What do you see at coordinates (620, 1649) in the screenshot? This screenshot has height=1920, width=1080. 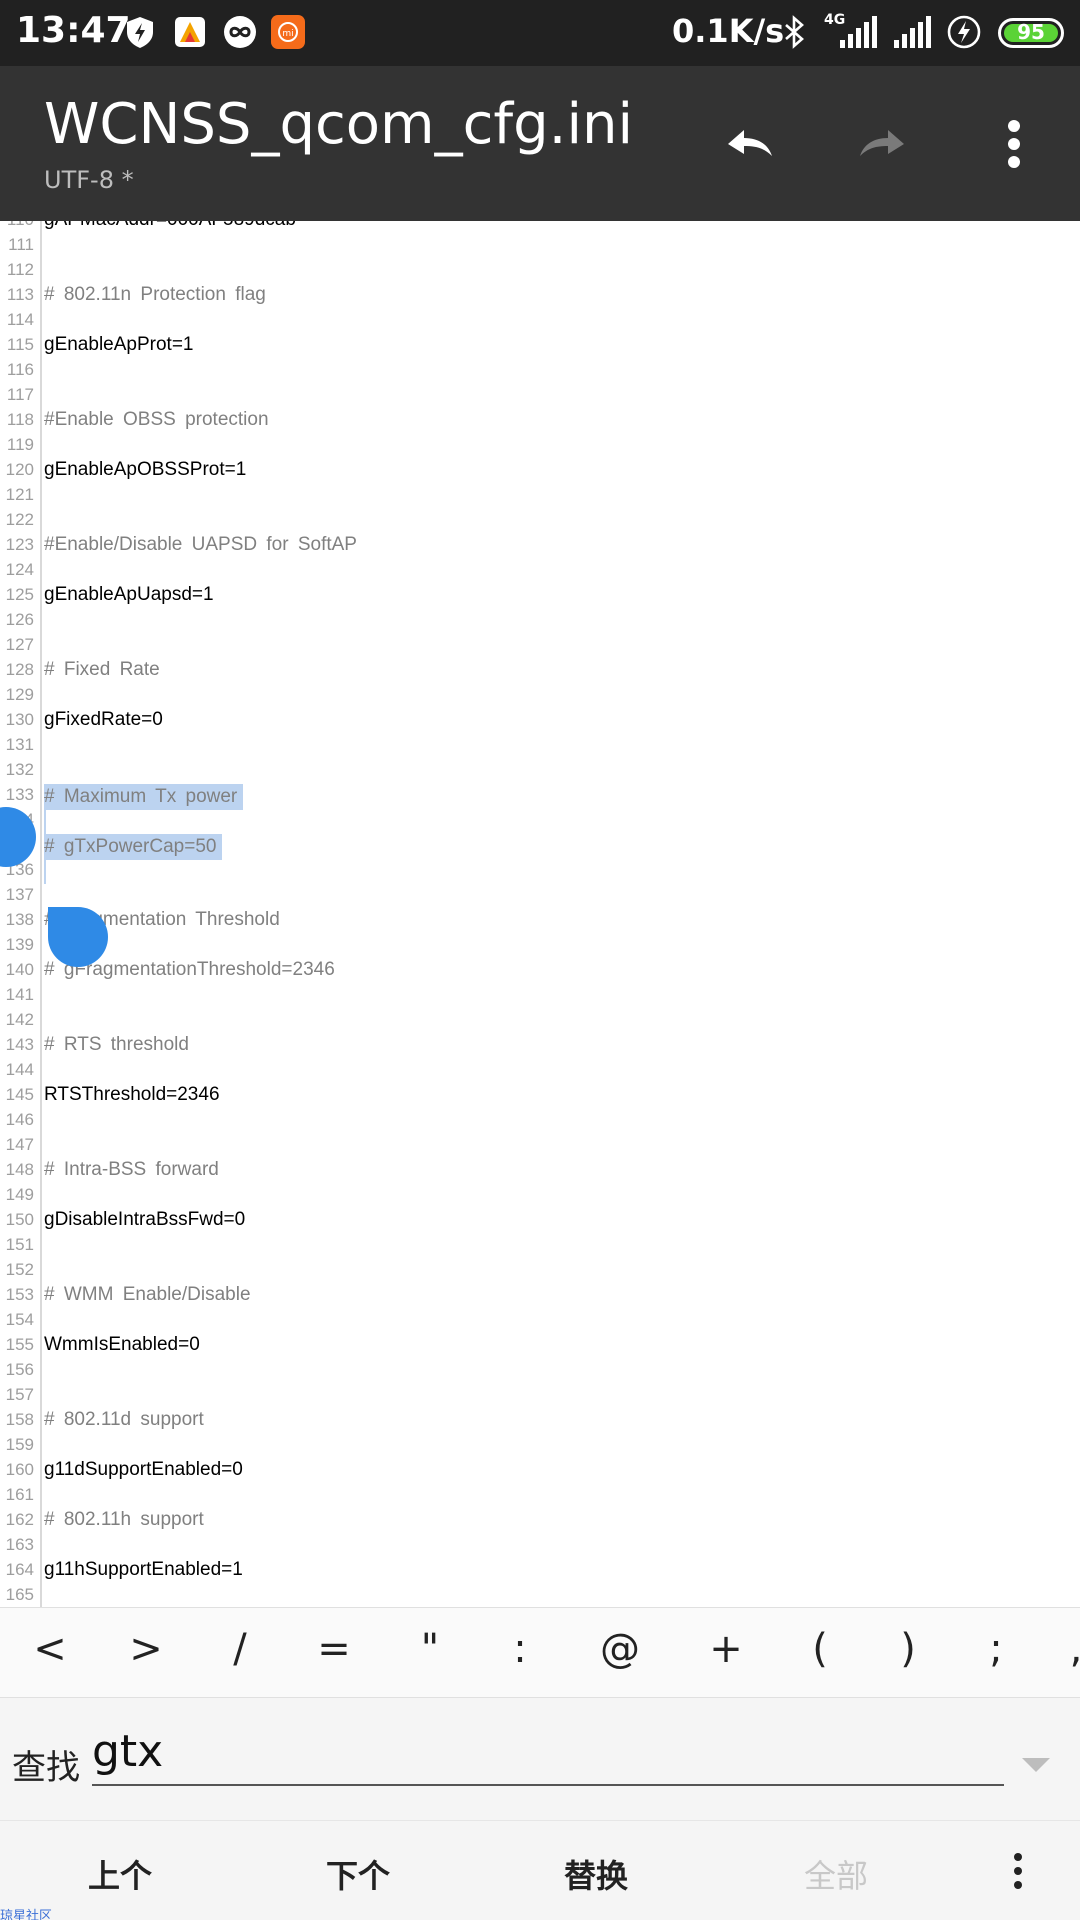 I see `symbol-key: @` at bounding box center [620, 1649].